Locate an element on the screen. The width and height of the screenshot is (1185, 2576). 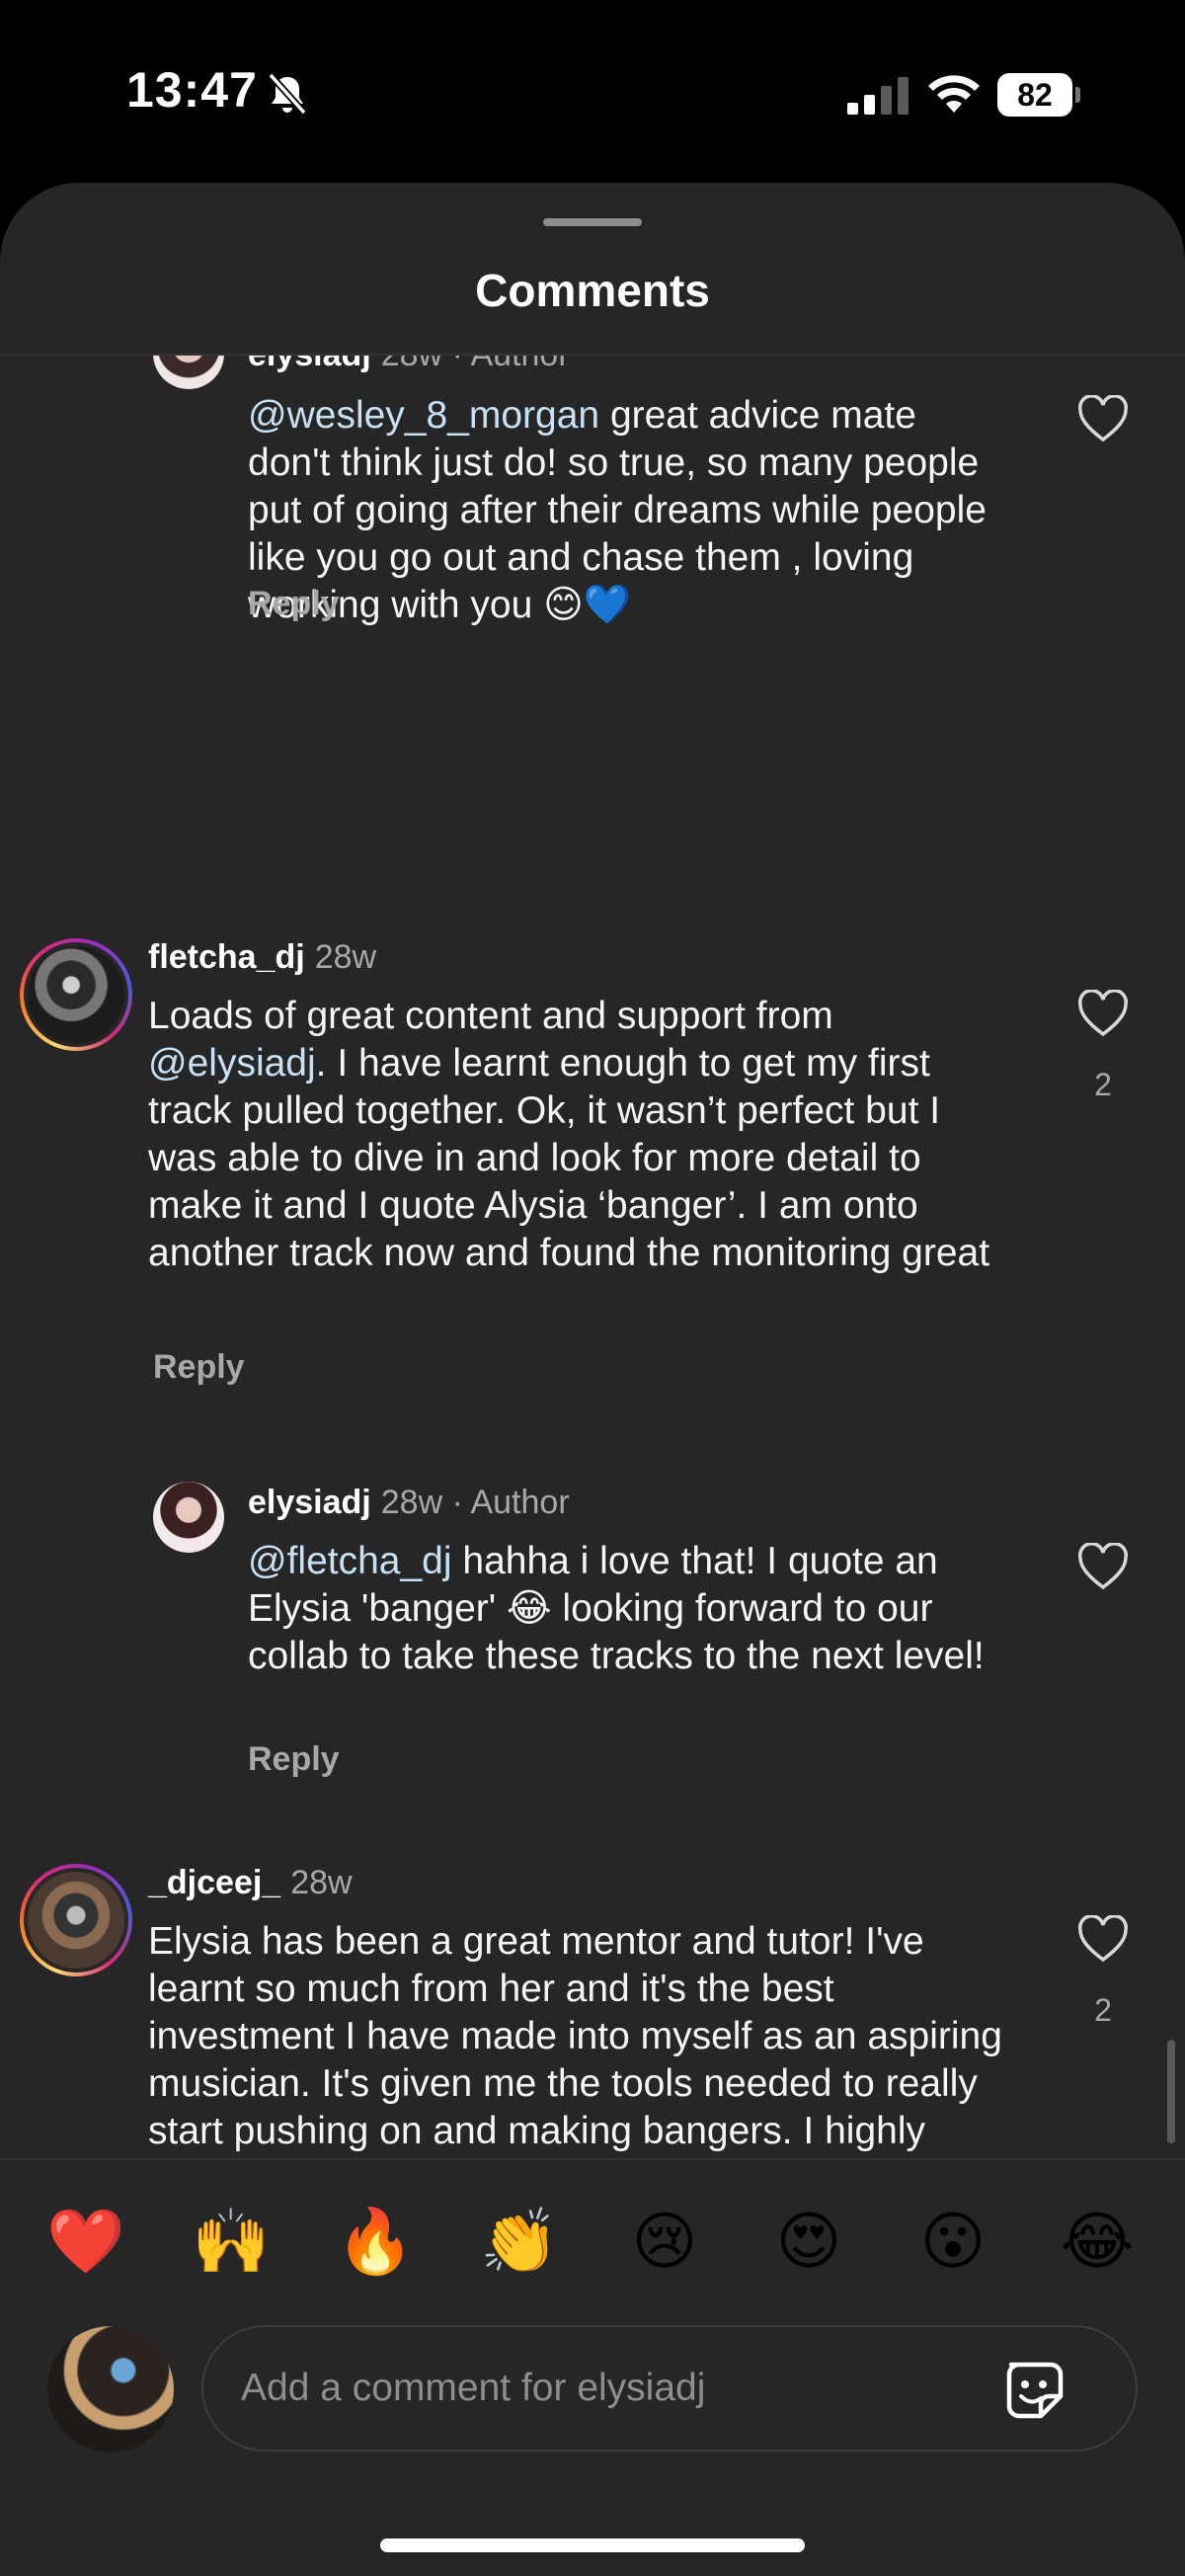
reaction-clapping: 👏 is located at coordinates (520, 2242).